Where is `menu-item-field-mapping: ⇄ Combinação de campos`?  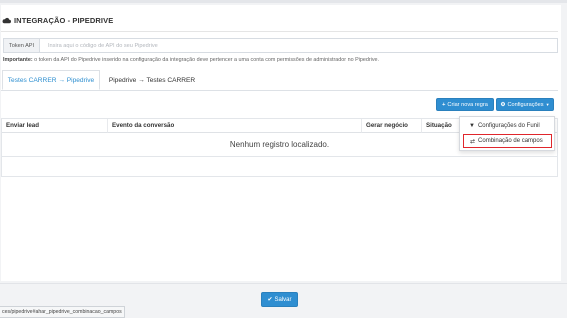
menu-item-field-mapping: ⇄ Combinação de campos is located at coordinates (507, 141).